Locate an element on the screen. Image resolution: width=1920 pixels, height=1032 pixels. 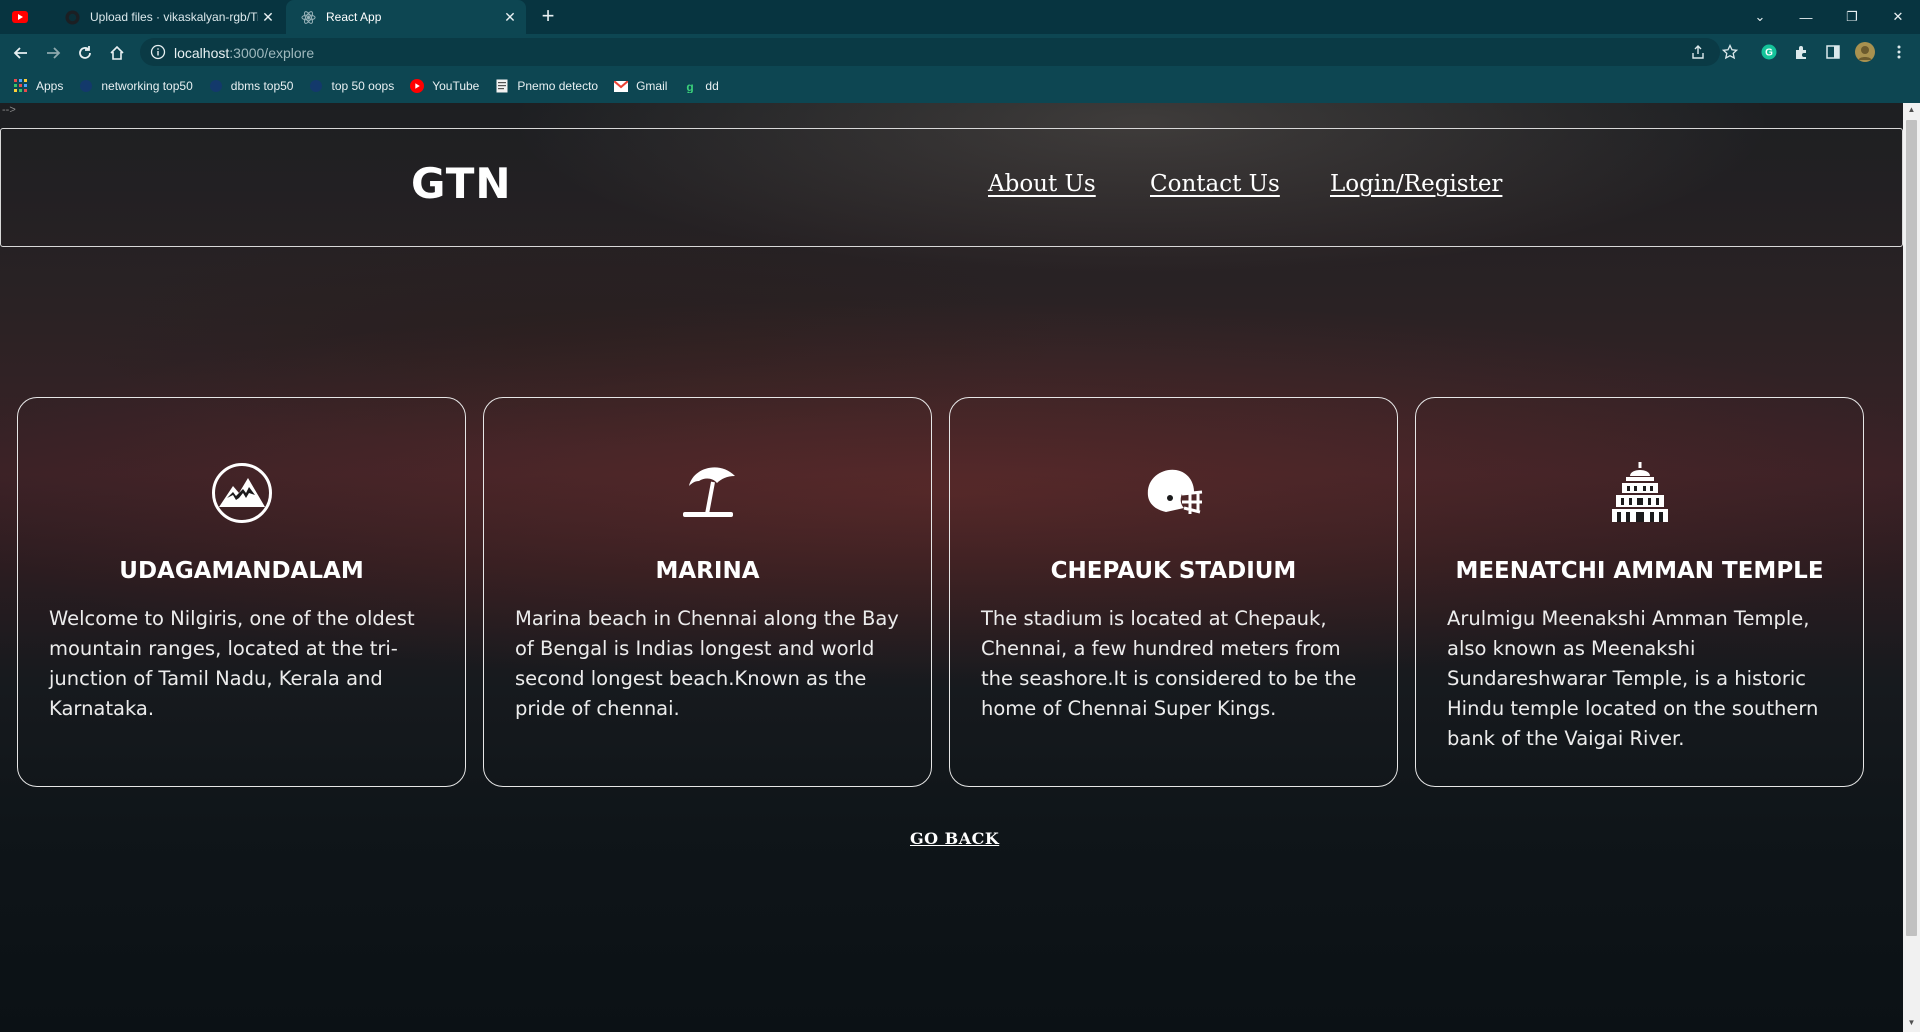
extensions-icon is located at coordinates (1801, 52).